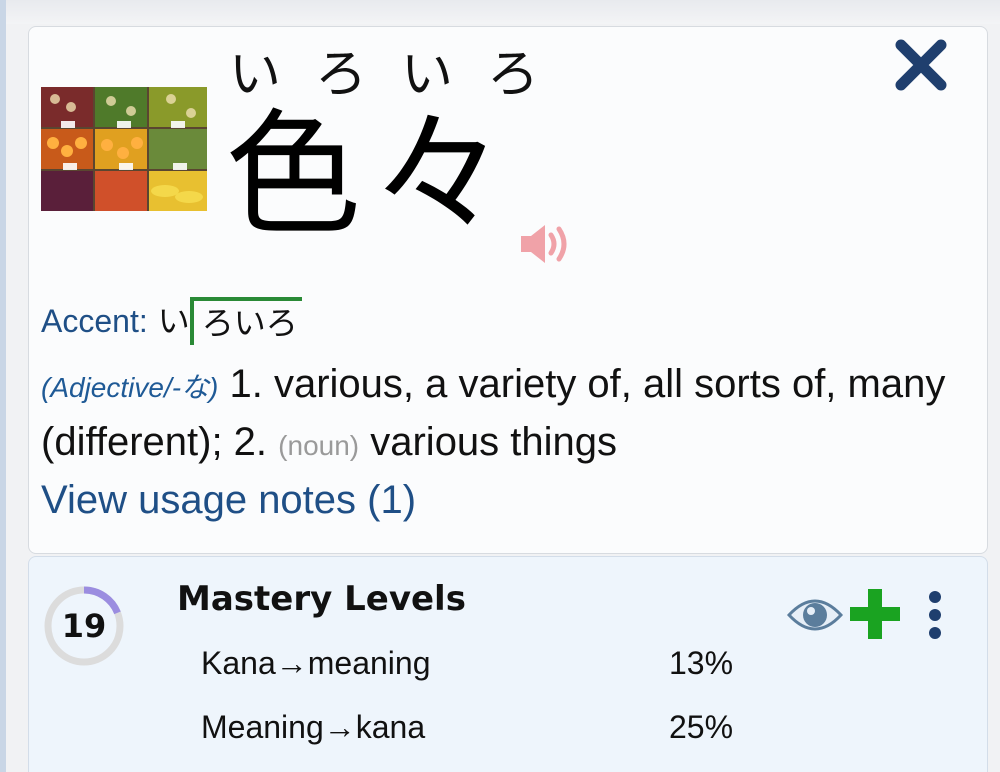 This screenshot has width=1000, height=772. What do you see at coordinates (130, 387) in the screenshot?
I see `part-of-speech: (Adjective/-な)` at bounding box center [130, 387].